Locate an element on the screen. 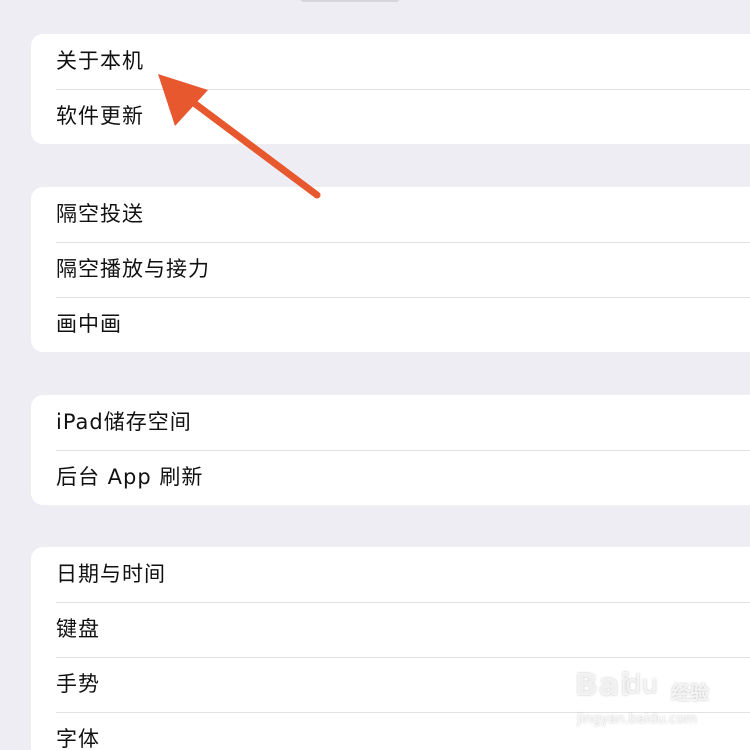  row-picture-in-picture: 画中画 is located at coordinates (390, 324).